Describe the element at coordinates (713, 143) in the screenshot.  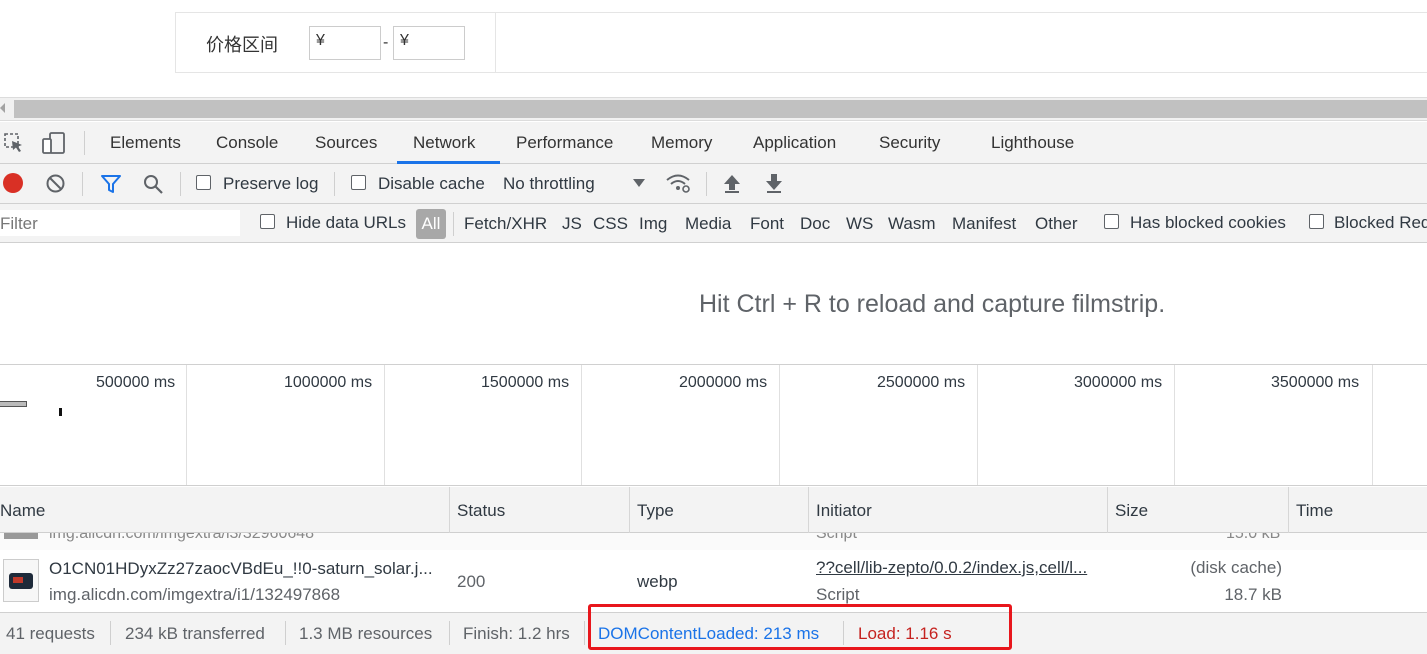
I see `devtools-tab-bar` at that location.